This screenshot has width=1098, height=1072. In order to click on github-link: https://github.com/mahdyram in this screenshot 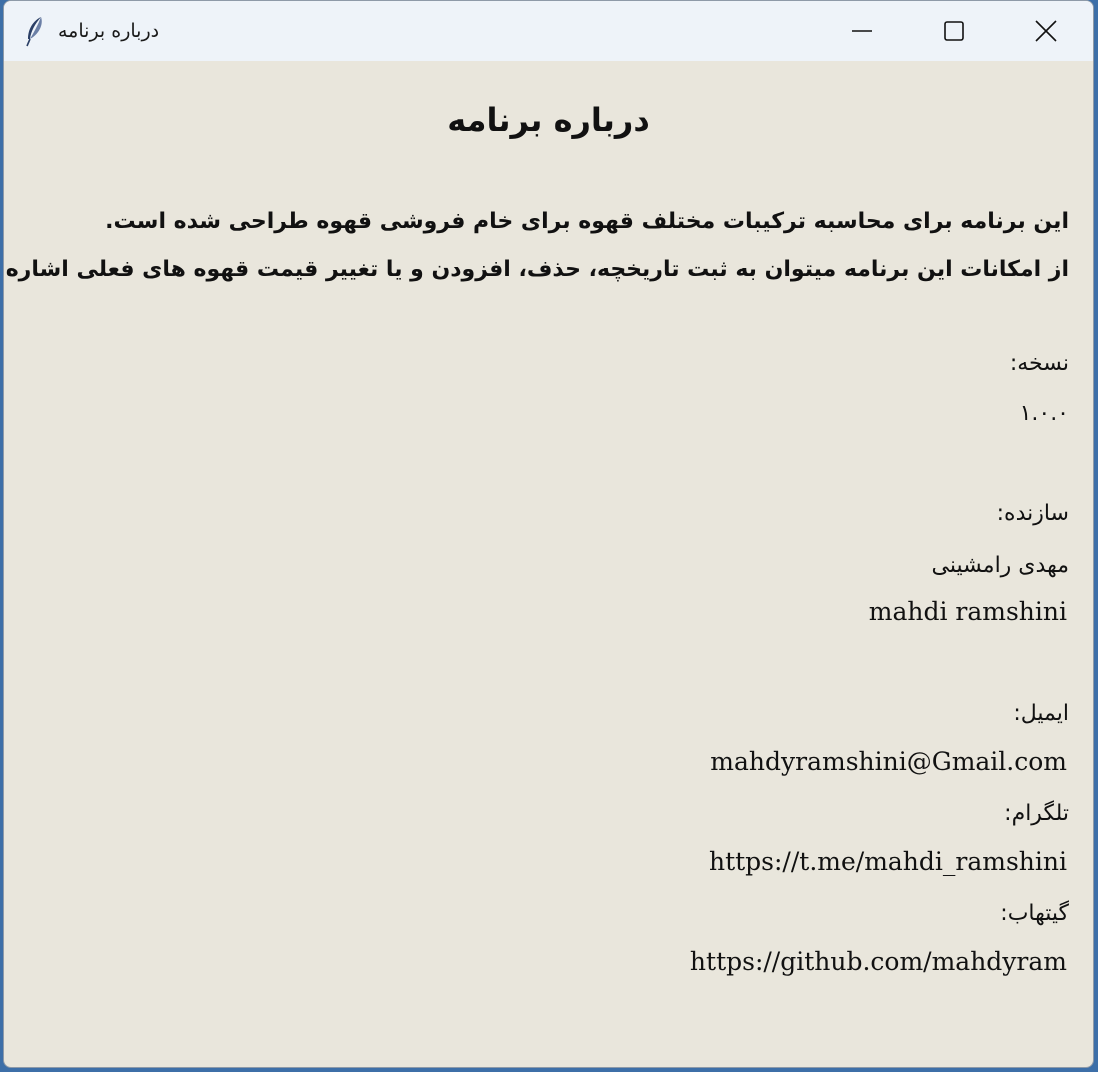, I will do `click(878, 961)`.